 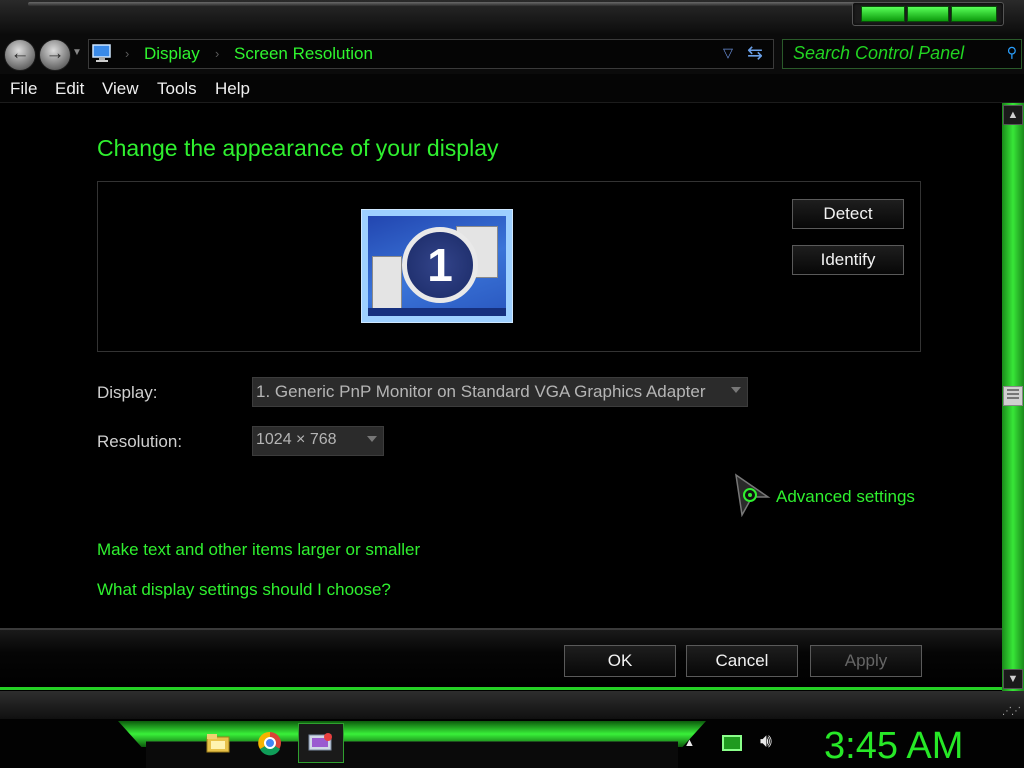 I want to click on resize-grip-icon: ⋰⋰, so click(x=1011, y=711).